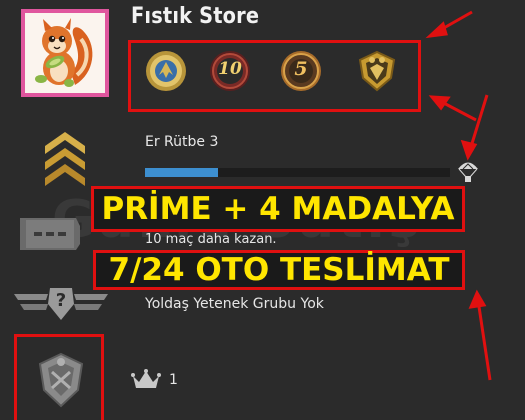  Describe the element at coordinates (211, 239) in the screenshot. I see `wins-needed-text: 10 maç daha kazan.` at that location.